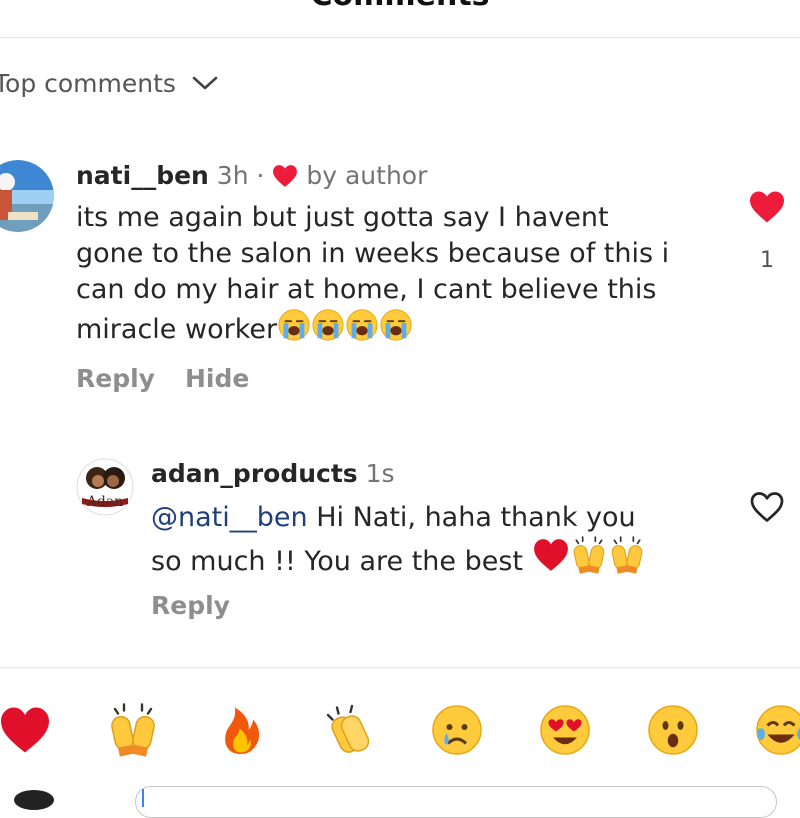  What do you see at coordinates (105, 487) in the screenshot?
I see `avatar: Adan` at bounding box center [105, 487].